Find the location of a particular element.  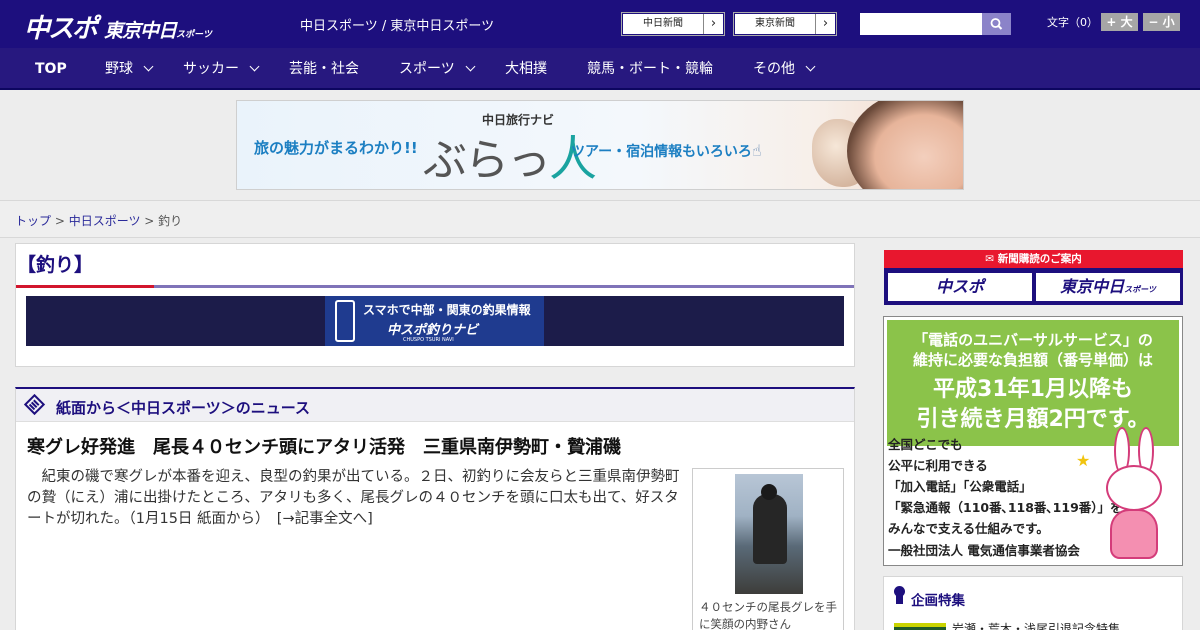

article-photo is located at coordinates (769, 534).